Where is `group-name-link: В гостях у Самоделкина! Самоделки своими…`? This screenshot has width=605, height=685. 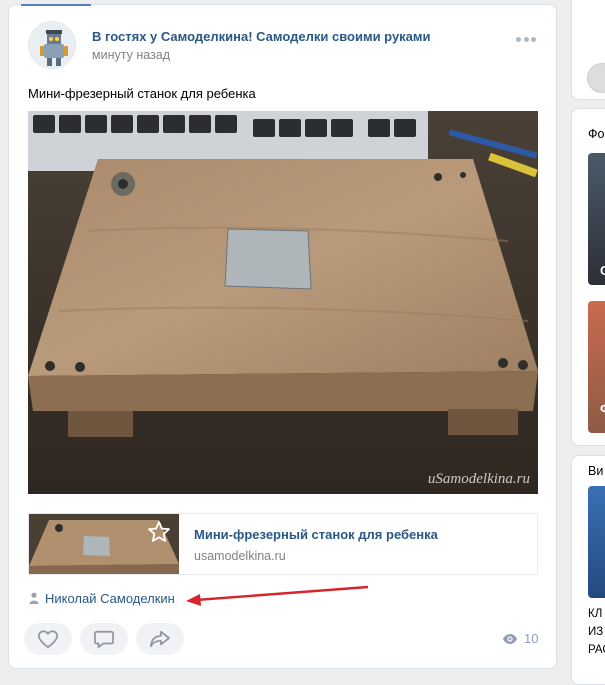 group-name-link: В гостях у Самоделкина! Самоделки своими… is located at coordinates (261, 36).